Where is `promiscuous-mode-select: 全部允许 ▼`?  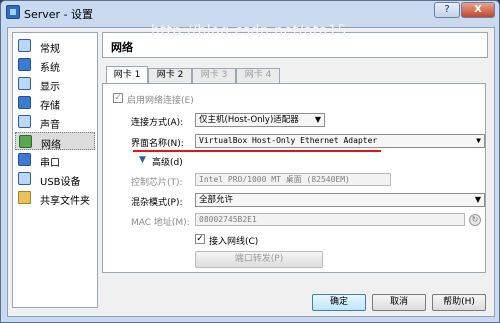
promiscuous-mode-select: 全部允许 ▼ is located at coordinates (340, 200).